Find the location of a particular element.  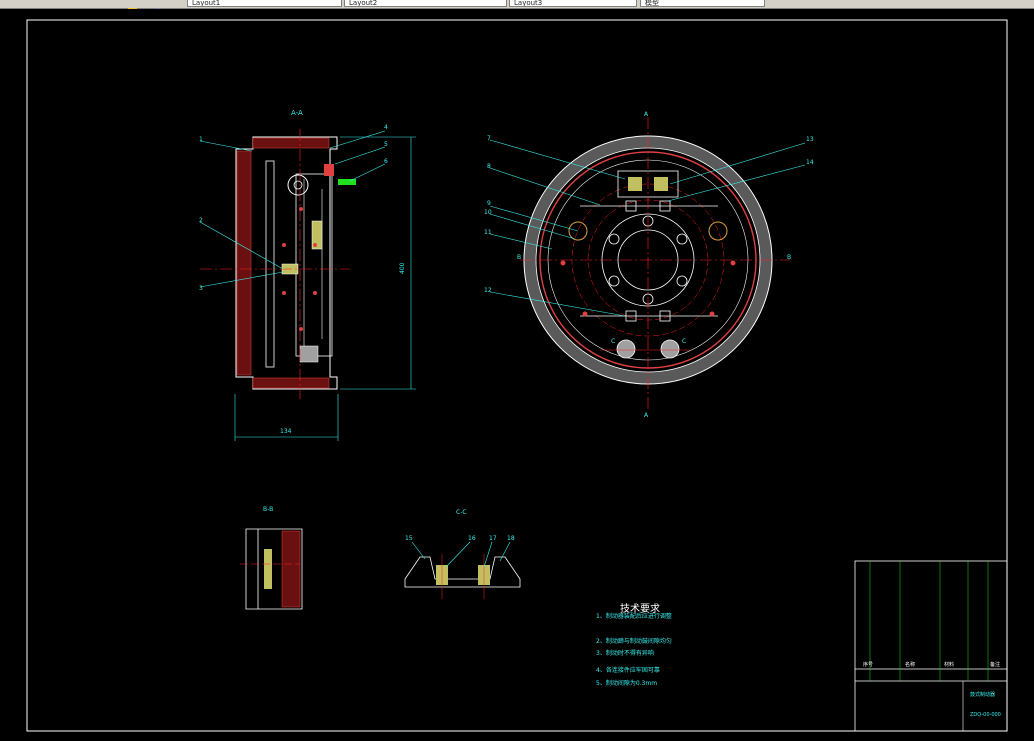

anchor-pin is located at coordinates (298, 185).